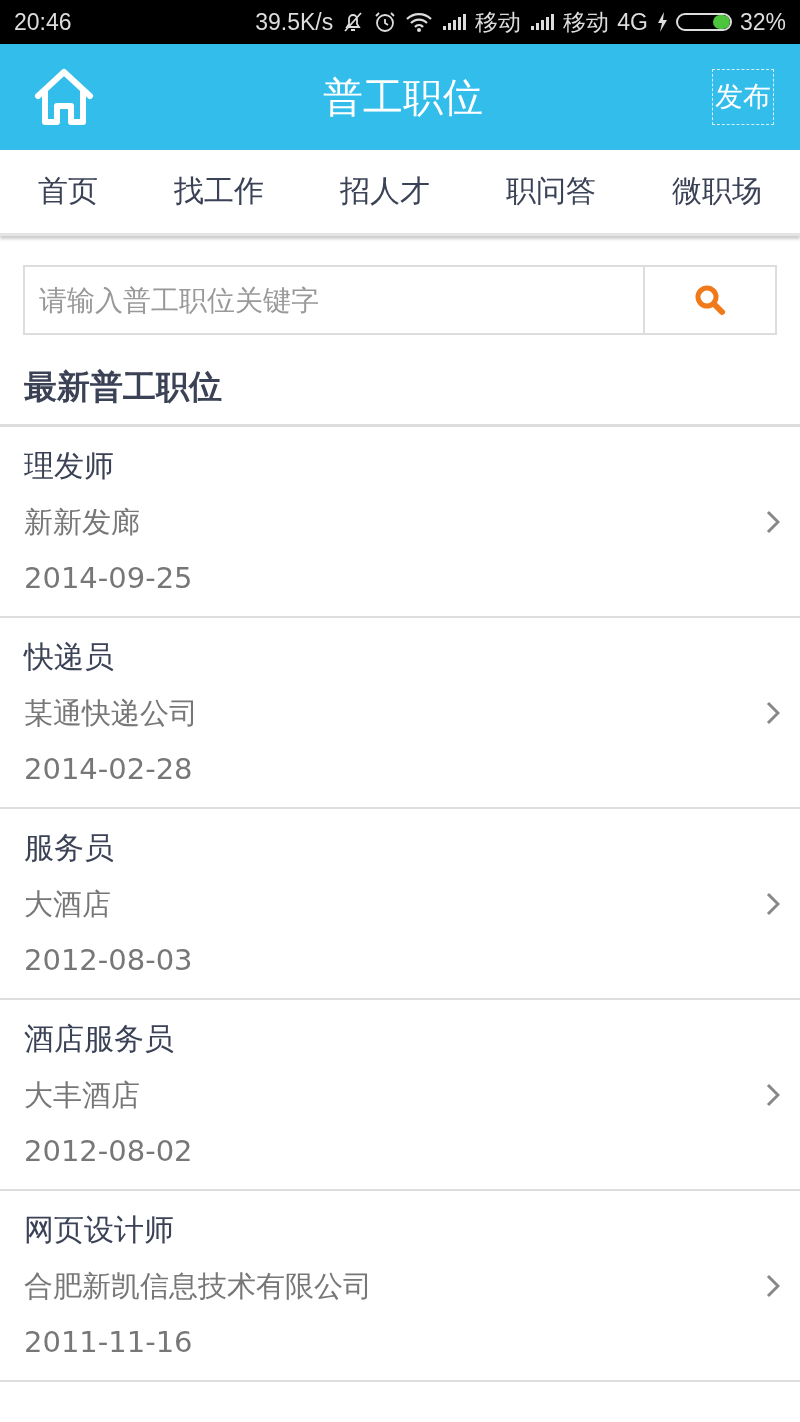 Image resolution: width=800 pixels, height=1422 pixels. Describe the element at coordinates (68, 191) in the screenshot. I see `nav-tab: 首页` at that location.